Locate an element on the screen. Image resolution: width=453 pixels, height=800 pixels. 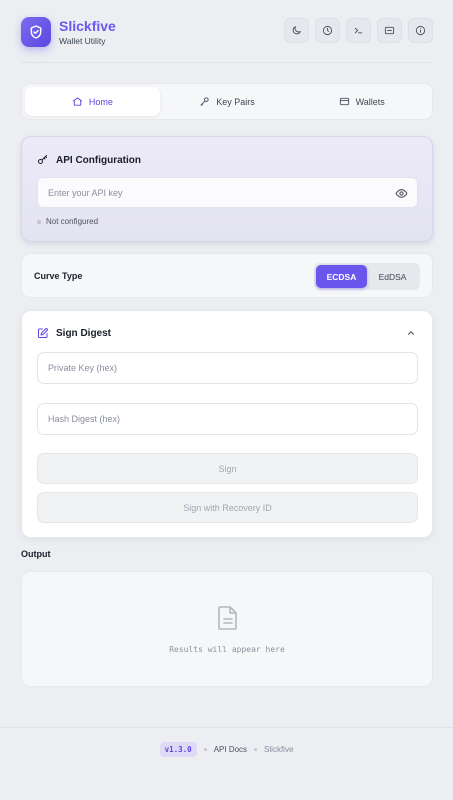
screen-icon is located at coordinates (389, 30).